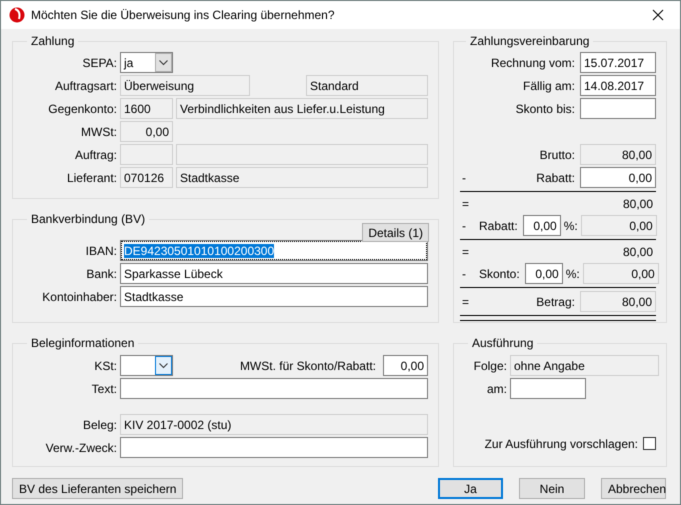 The image size is (681, 505). I want to click on field-label: SEPA:, so click(99, 63).